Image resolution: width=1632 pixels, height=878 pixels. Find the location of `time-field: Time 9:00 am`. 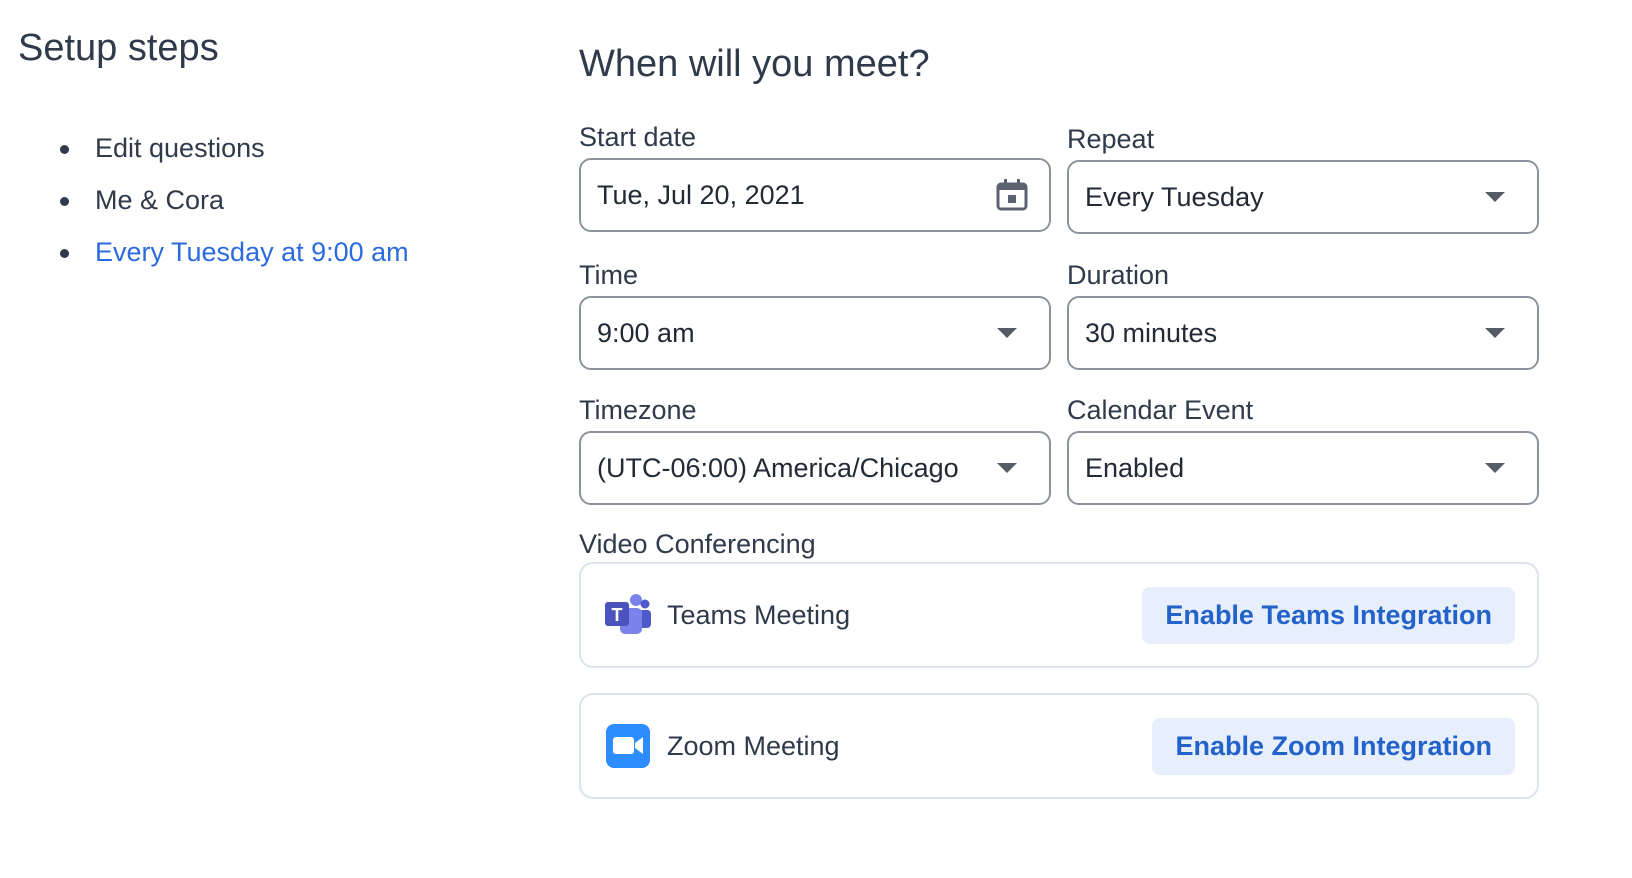

time-field: Time 9:00 am is located at coordinates (815, 314).